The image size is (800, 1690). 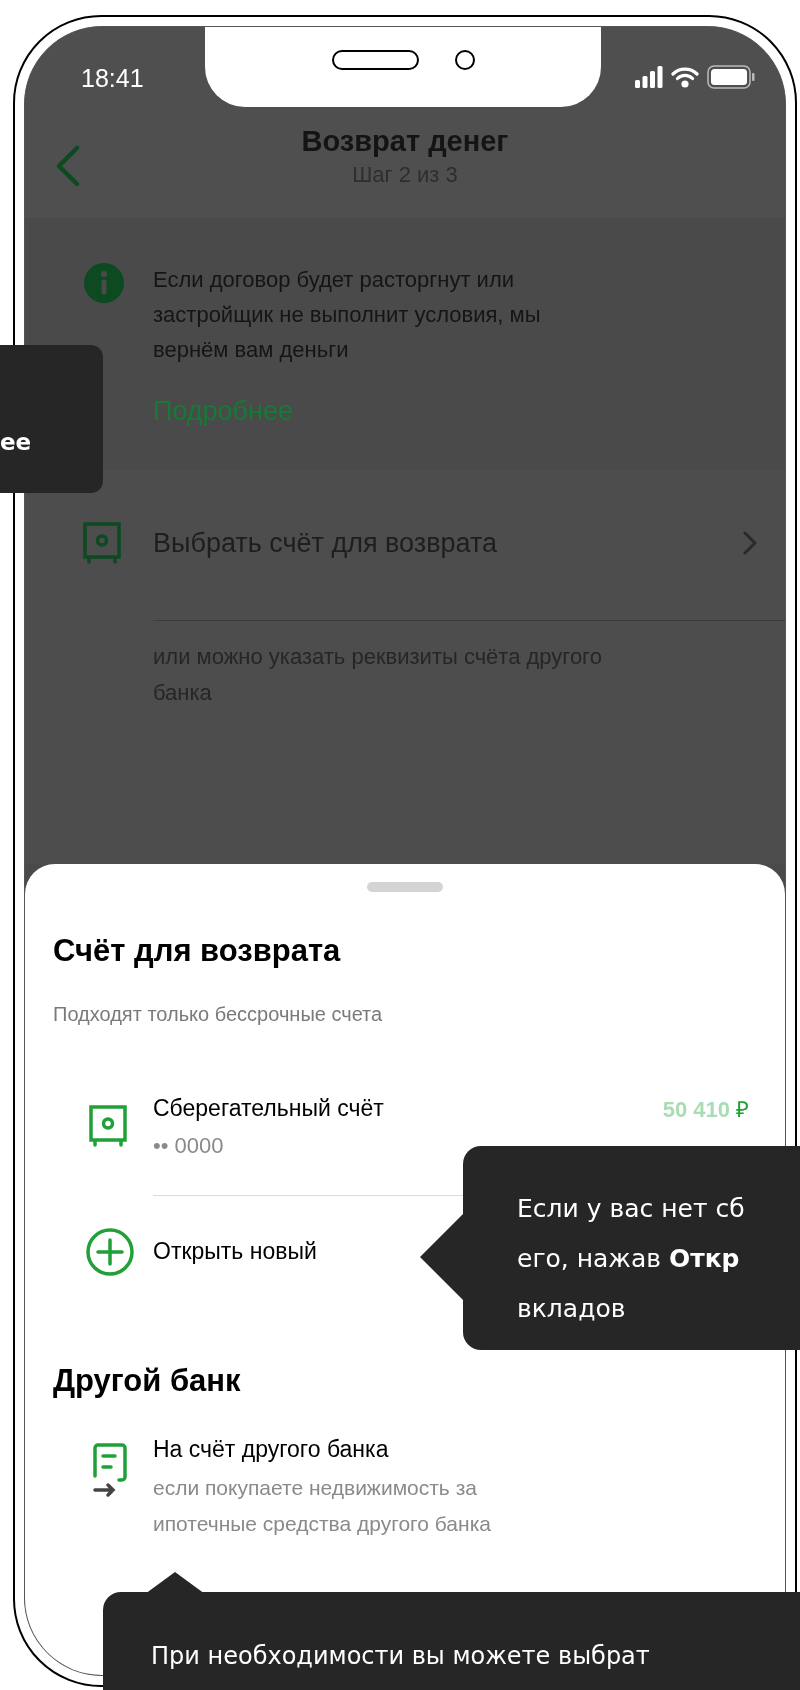 I want to click on other-bank-description: если покупаете недвижимость за ипотечные средства другого банка, so click(x=322, y=1506).